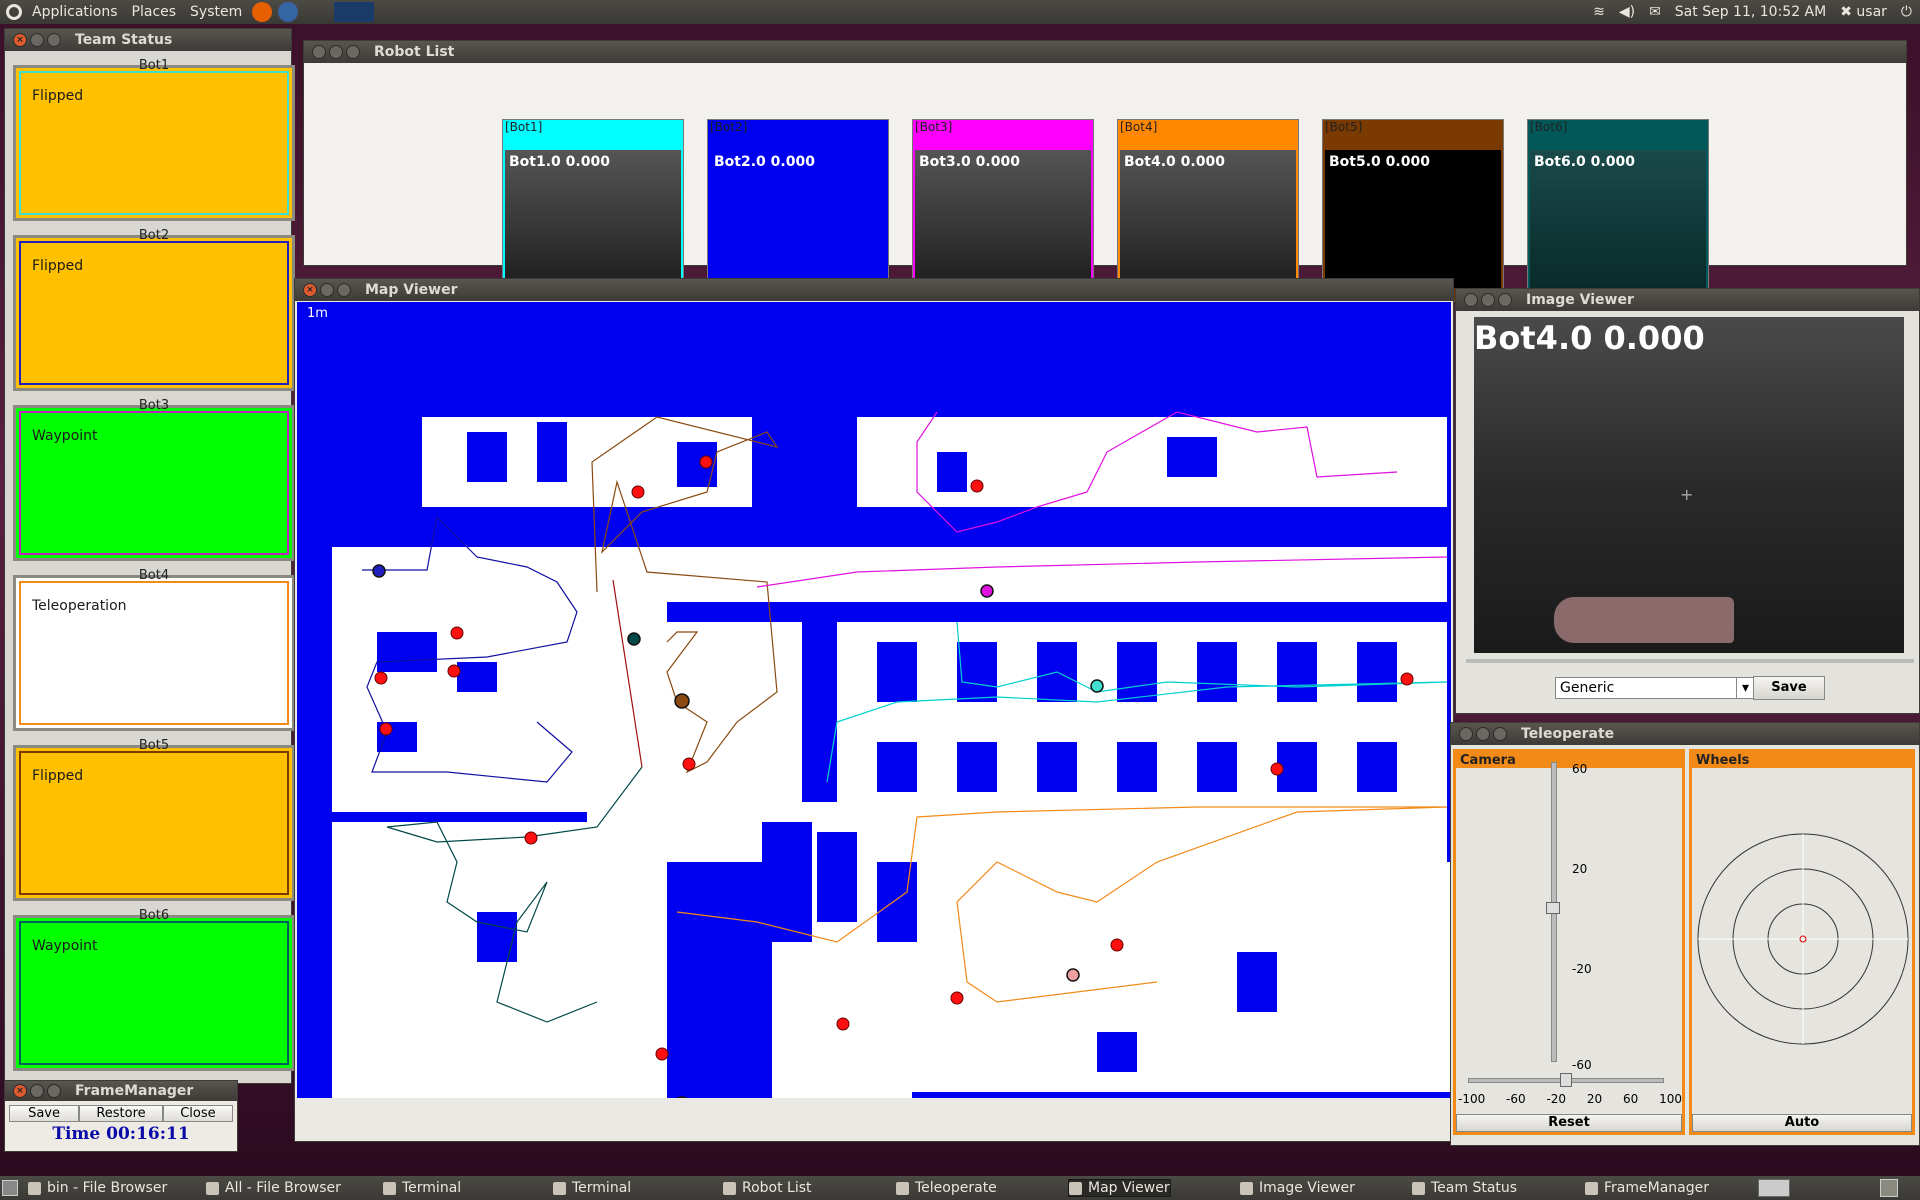  Describe the element at coordinates (1690, 661) in the screenshot. I see `pan-slider` at that location.